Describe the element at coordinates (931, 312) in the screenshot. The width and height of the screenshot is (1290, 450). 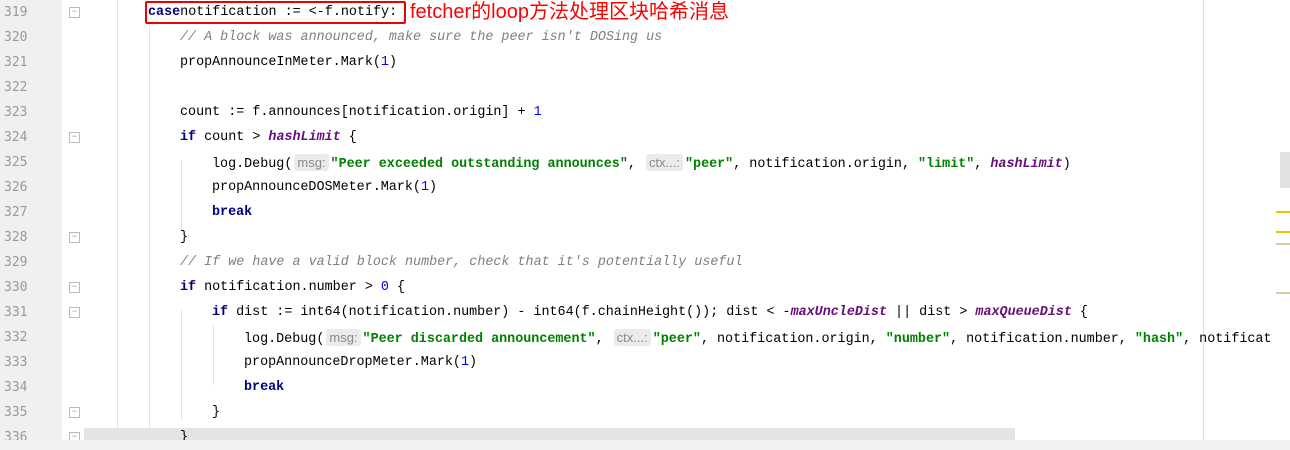
I see `code-token: || dist >` at that location.